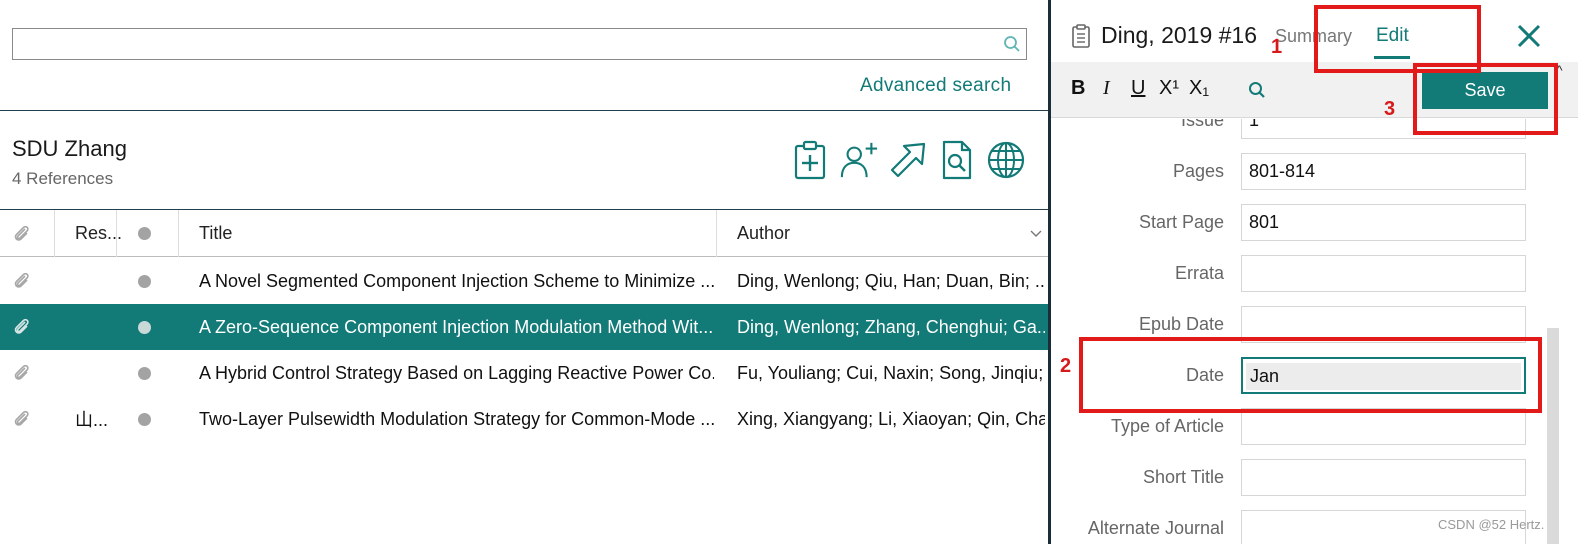 The image size is (1578, 544). I want to click on subscript-button: X₁, so click(1199, 88).